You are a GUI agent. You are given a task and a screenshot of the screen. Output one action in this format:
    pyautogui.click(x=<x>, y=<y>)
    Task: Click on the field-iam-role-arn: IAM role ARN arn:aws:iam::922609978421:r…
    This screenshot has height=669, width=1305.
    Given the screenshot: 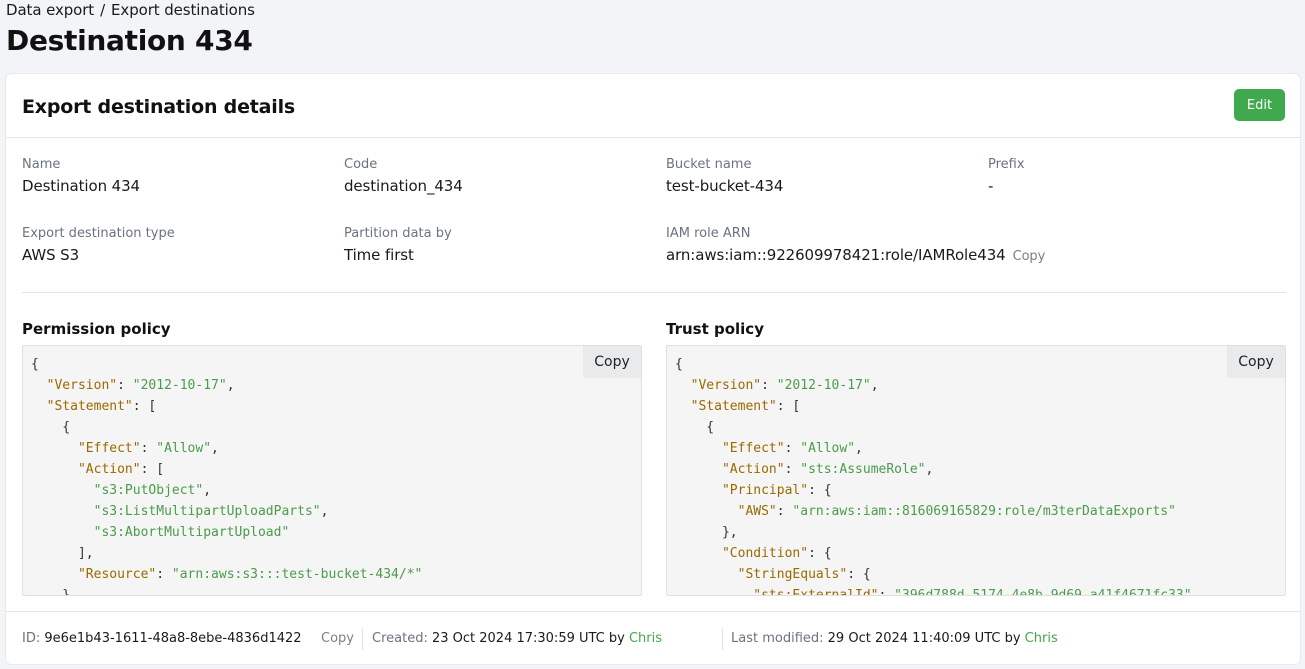 What is the action you would take?
    pyautogui.click(x=855, y=245)
    